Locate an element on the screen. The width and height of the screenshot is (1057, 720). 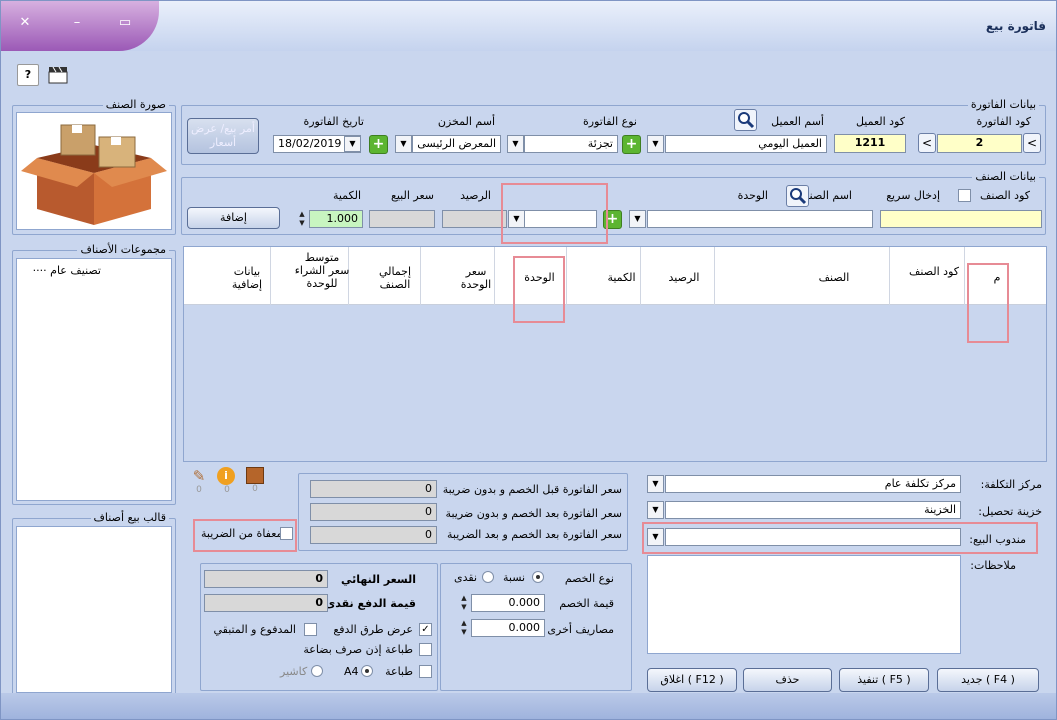
col-item-code: كود الصنف is located at coordinates (934, 271).